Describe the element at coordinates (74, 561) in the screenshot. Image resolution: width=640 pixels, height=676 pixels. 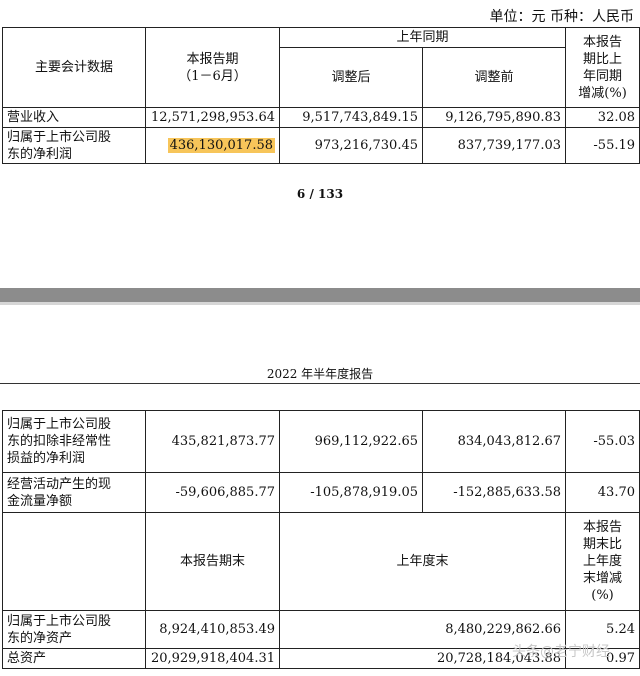
I see `header-empty-cell` at that location.